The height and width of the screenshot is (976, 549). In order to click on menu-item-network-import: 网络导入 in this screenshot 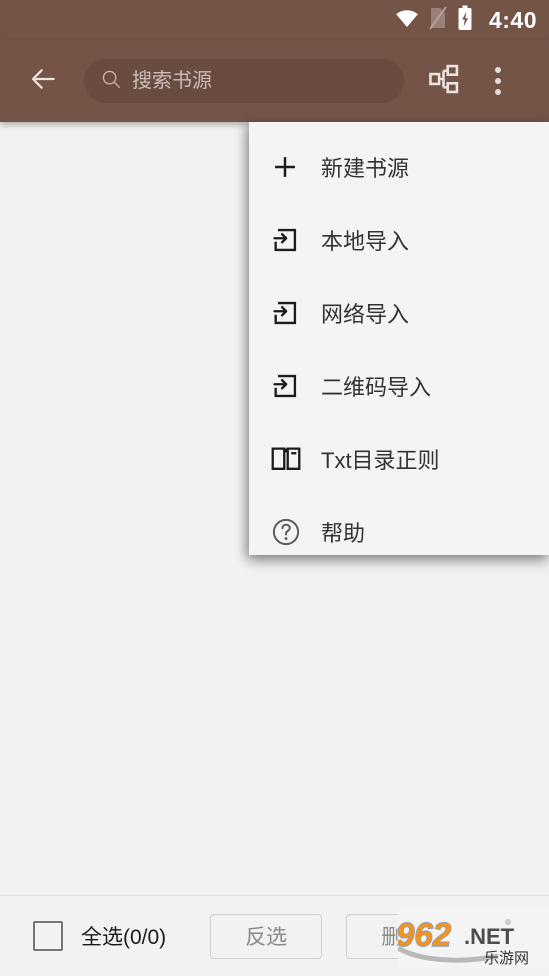, I will do `click(399, 312)`.